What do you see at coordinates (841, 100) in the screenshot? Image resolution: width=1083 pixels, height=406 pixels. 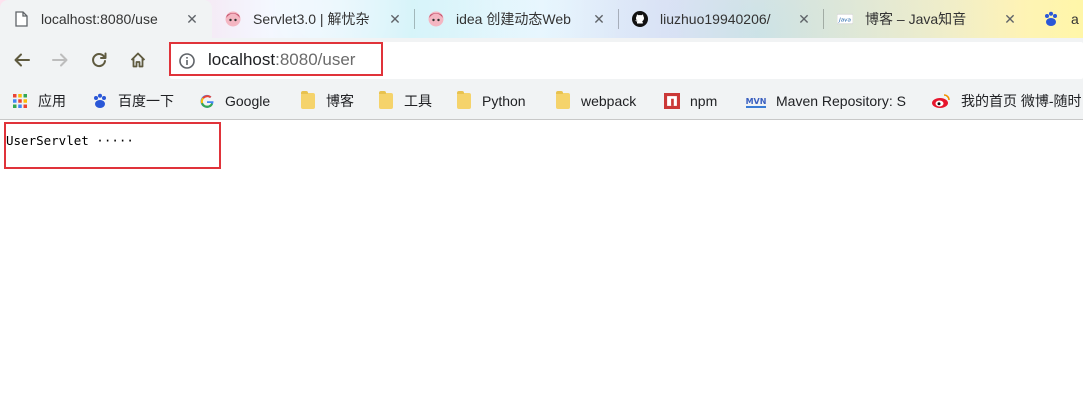 I see `bookmark-label: Maven Repository: S` at bounding box center [841, 100].